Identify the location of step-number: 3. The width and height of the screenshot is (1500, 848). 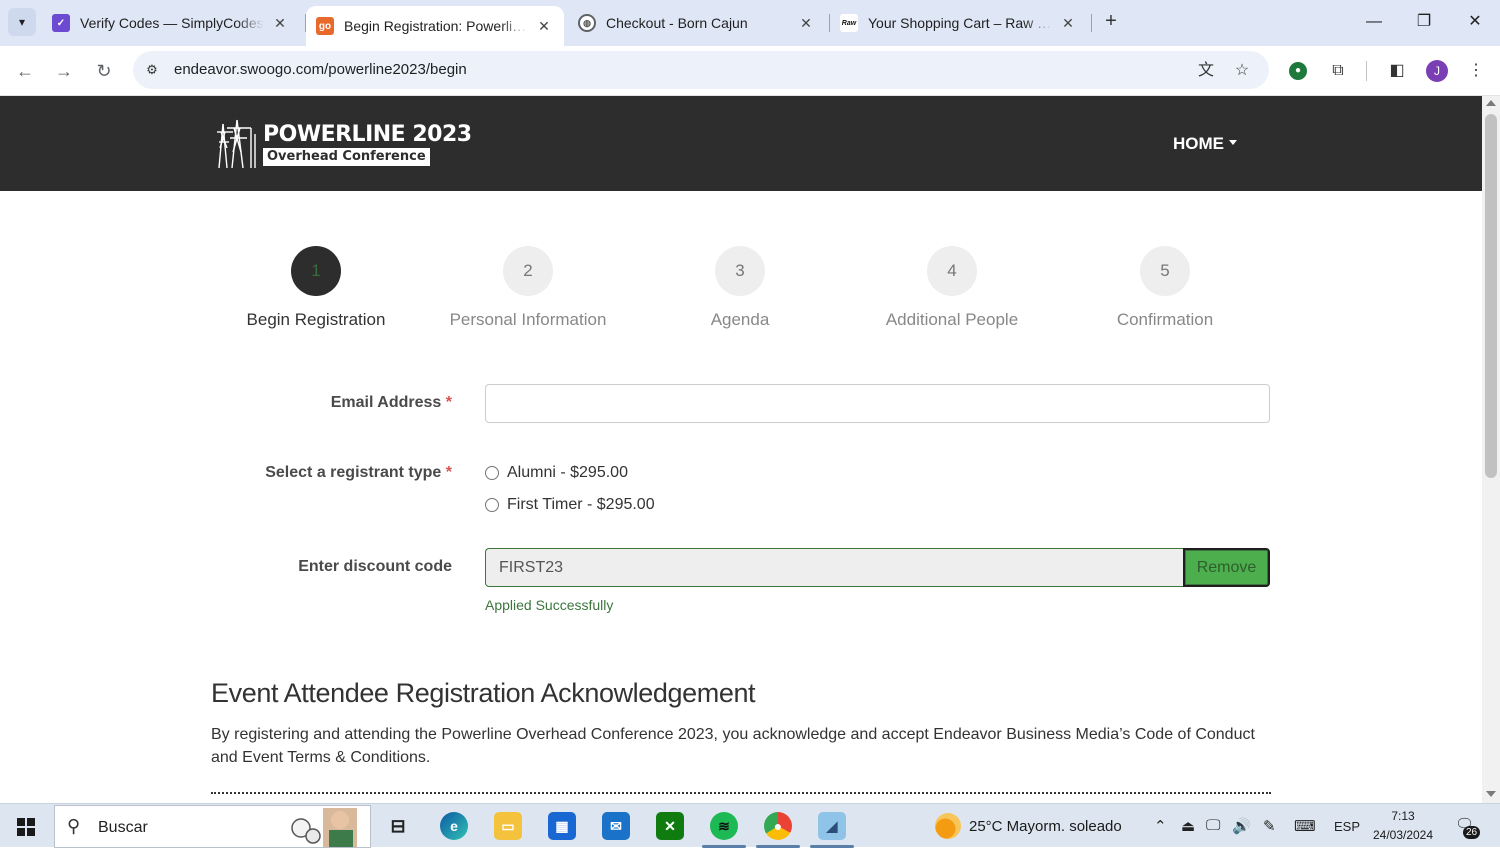
(740, 271).